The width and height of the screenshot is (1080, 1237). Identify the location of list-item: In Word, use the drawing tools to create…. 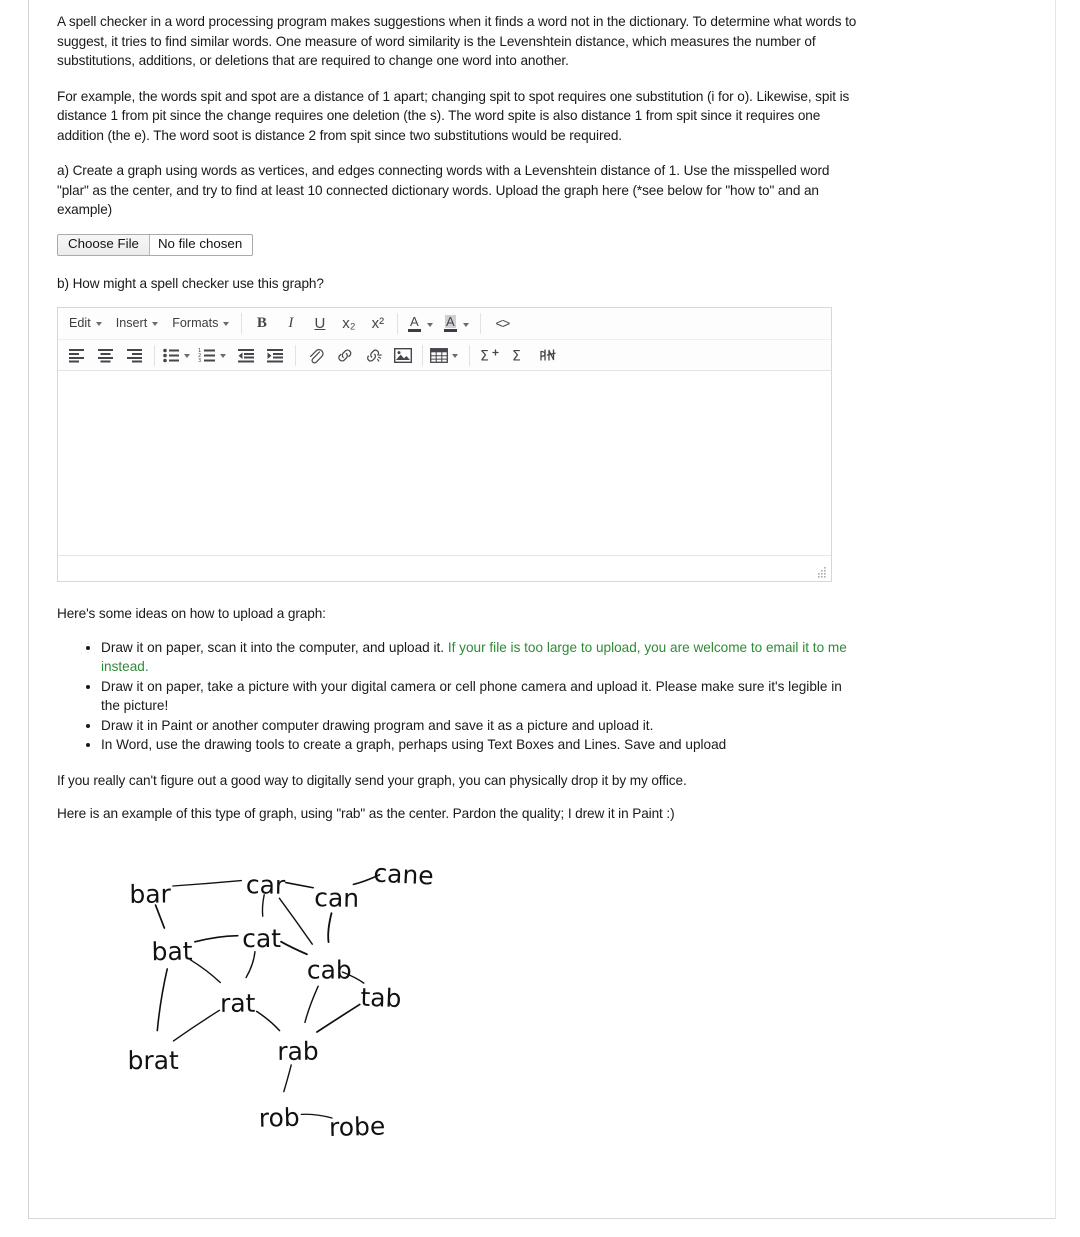
(479, 745).